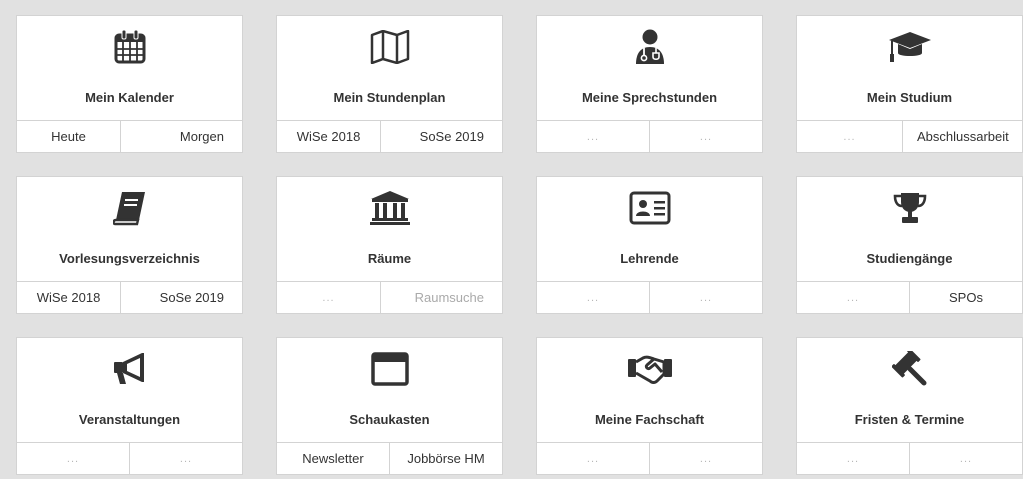 The image size is (1023, 479). Describe the element at coordinates (389, 97) in the screenshot. I see `tile-title: Mein Stundenplan` at that location.